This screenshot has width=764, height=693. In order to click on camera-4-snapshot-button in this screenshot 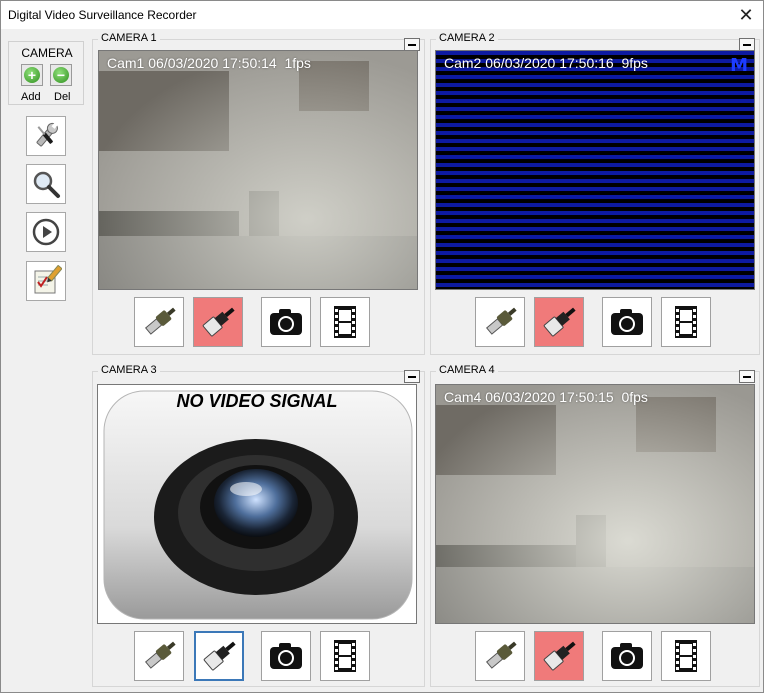, I will do `click(627, 656)`.